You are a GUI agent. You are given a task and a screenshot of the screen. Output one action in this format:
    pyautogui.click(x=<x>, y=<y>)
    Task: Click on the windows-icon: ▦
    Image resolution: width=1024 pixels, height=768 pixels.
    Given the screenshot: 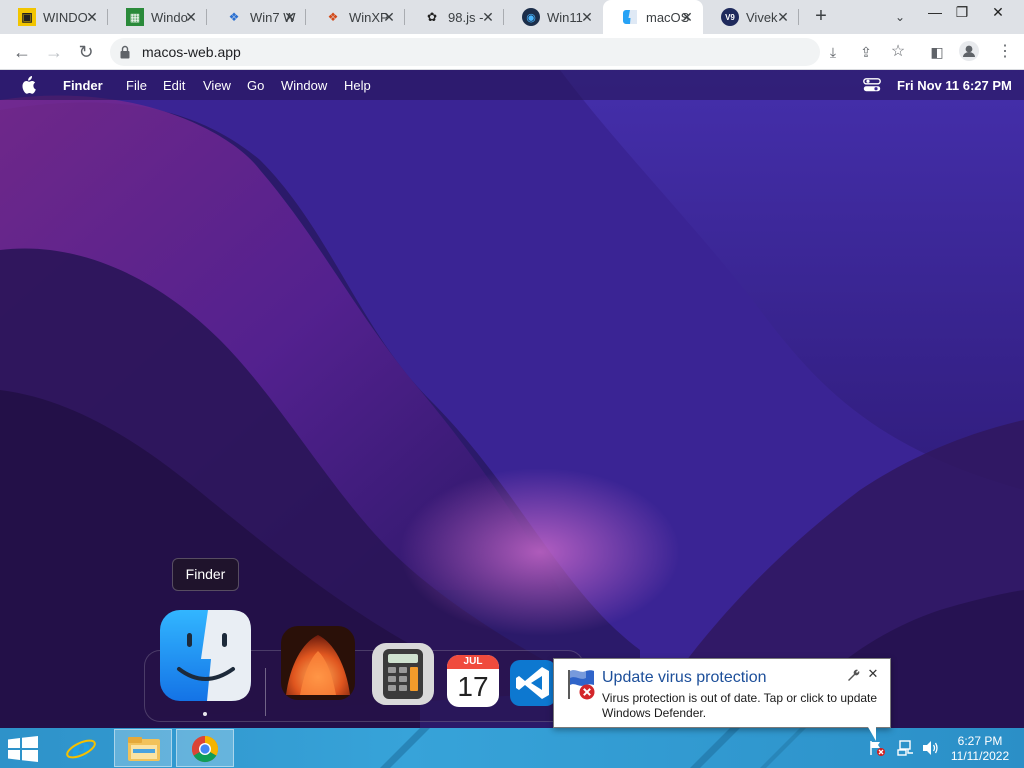 What is the action you would take?
    pyautogui.click(x=135, y=17)
    